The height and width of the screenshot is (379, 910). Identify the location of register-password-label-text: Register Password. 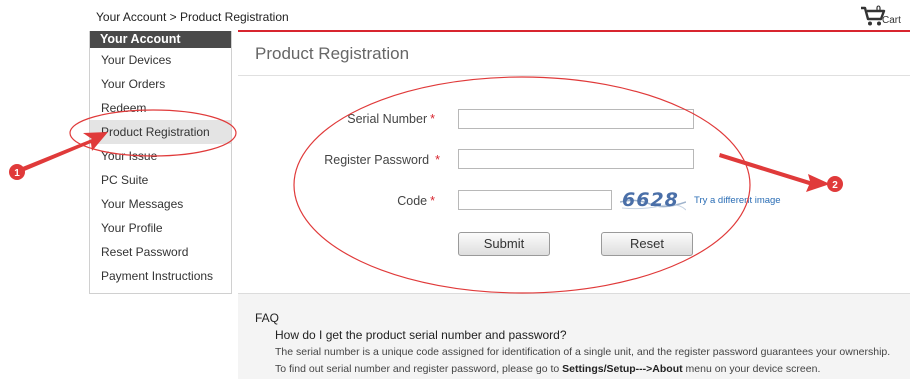
(377, 160).